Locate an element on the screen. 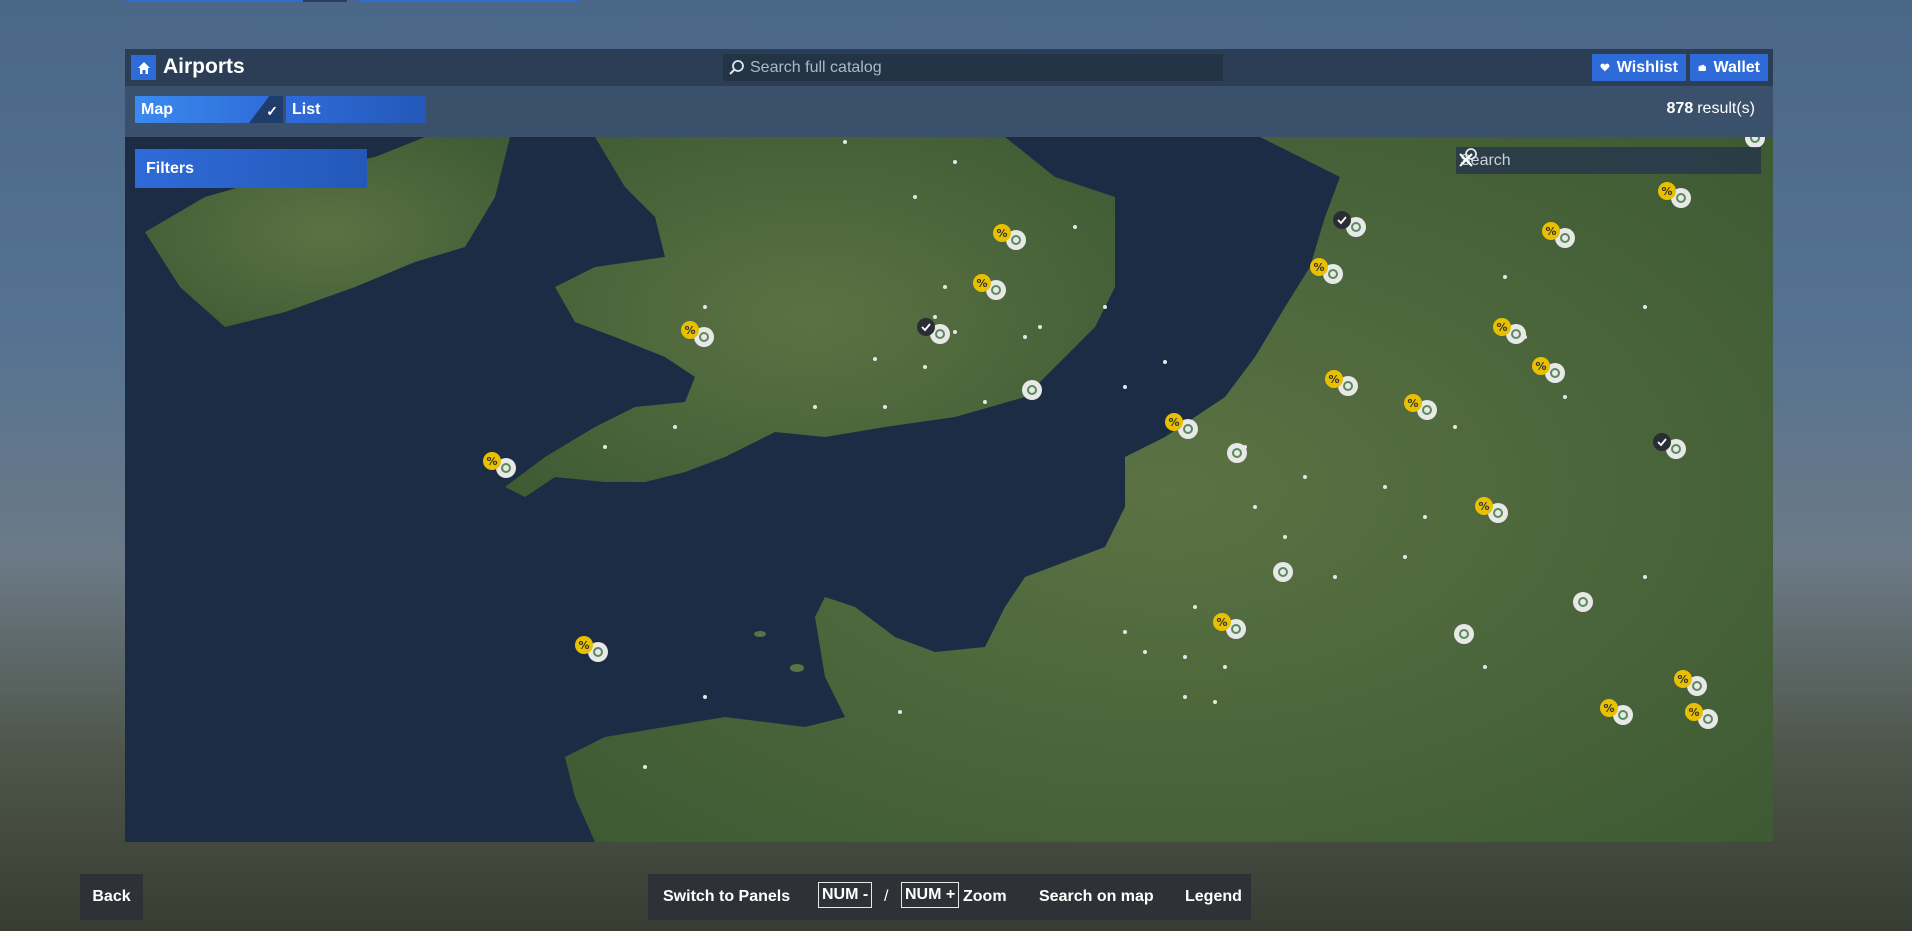 The height and width of the screenshot is (931, 1912). wallet-icon is located at coordinates (1702, 67).